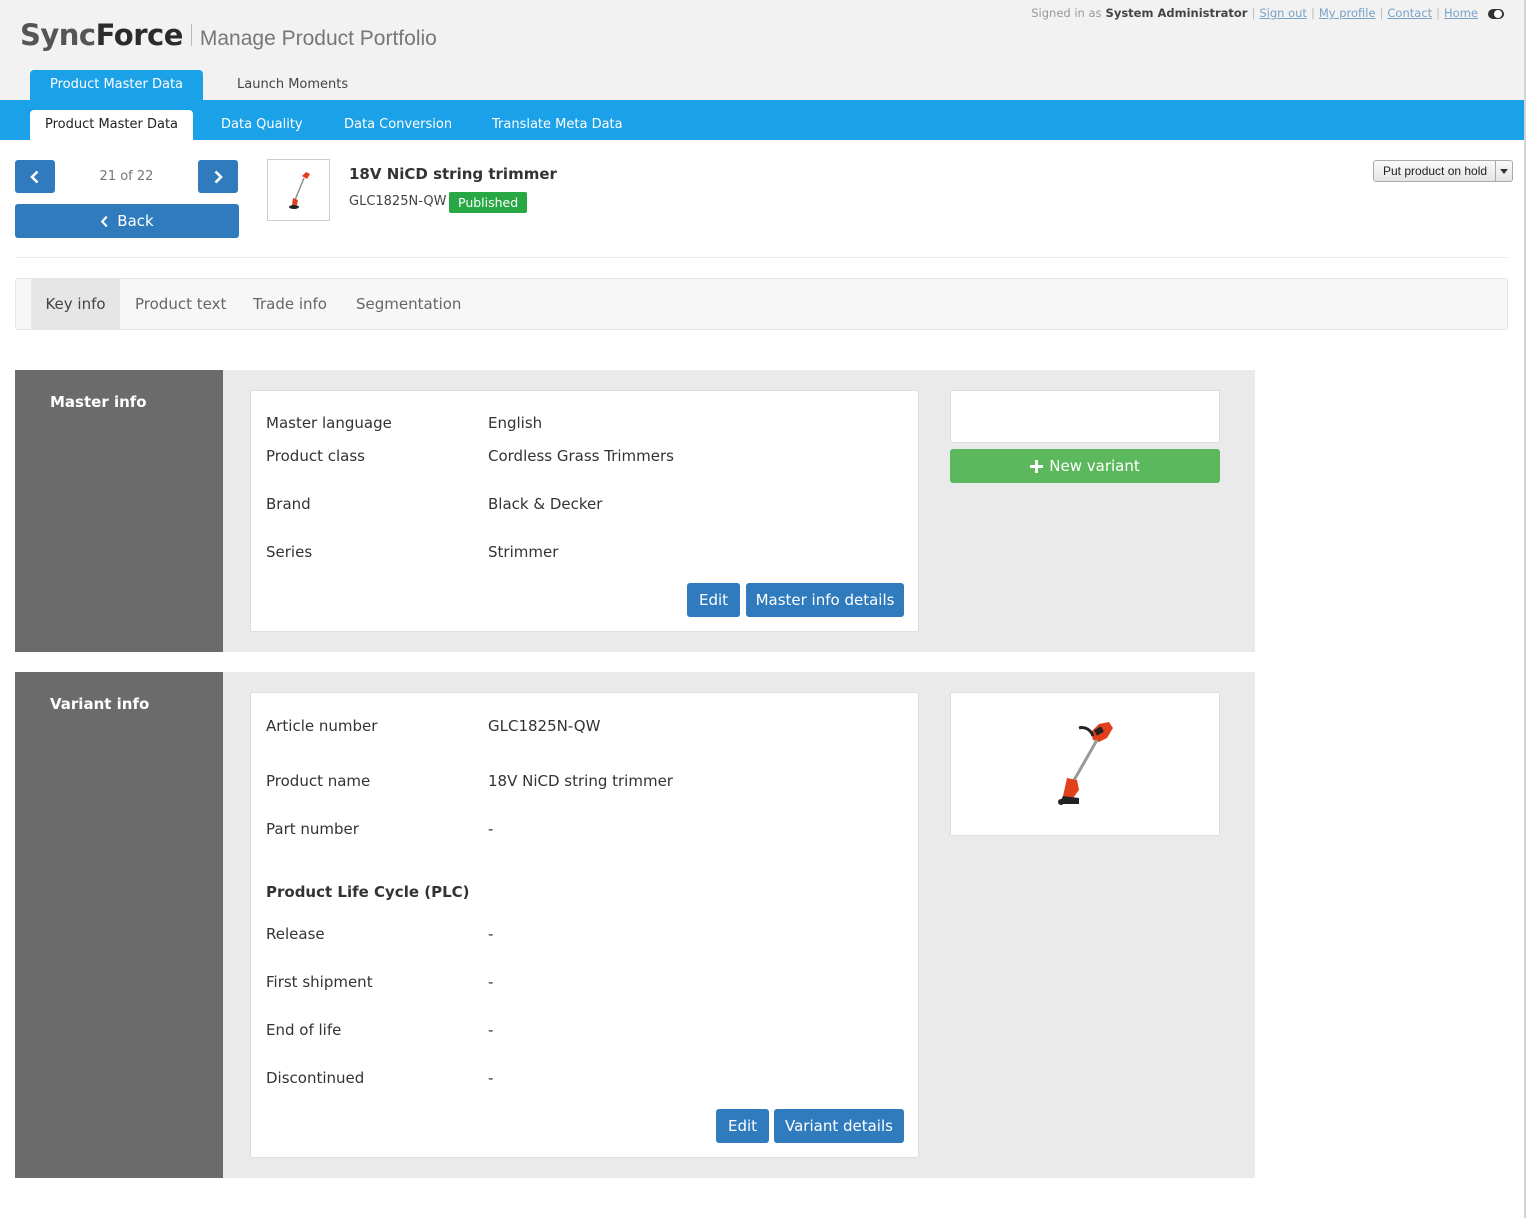 Image resolution: width=1526 pixels, height=1218 pixels. What do you see at coordinates (312, 829) in the screenshot?
I see `part-number-label: Part number` at bounding box center [312, 829].